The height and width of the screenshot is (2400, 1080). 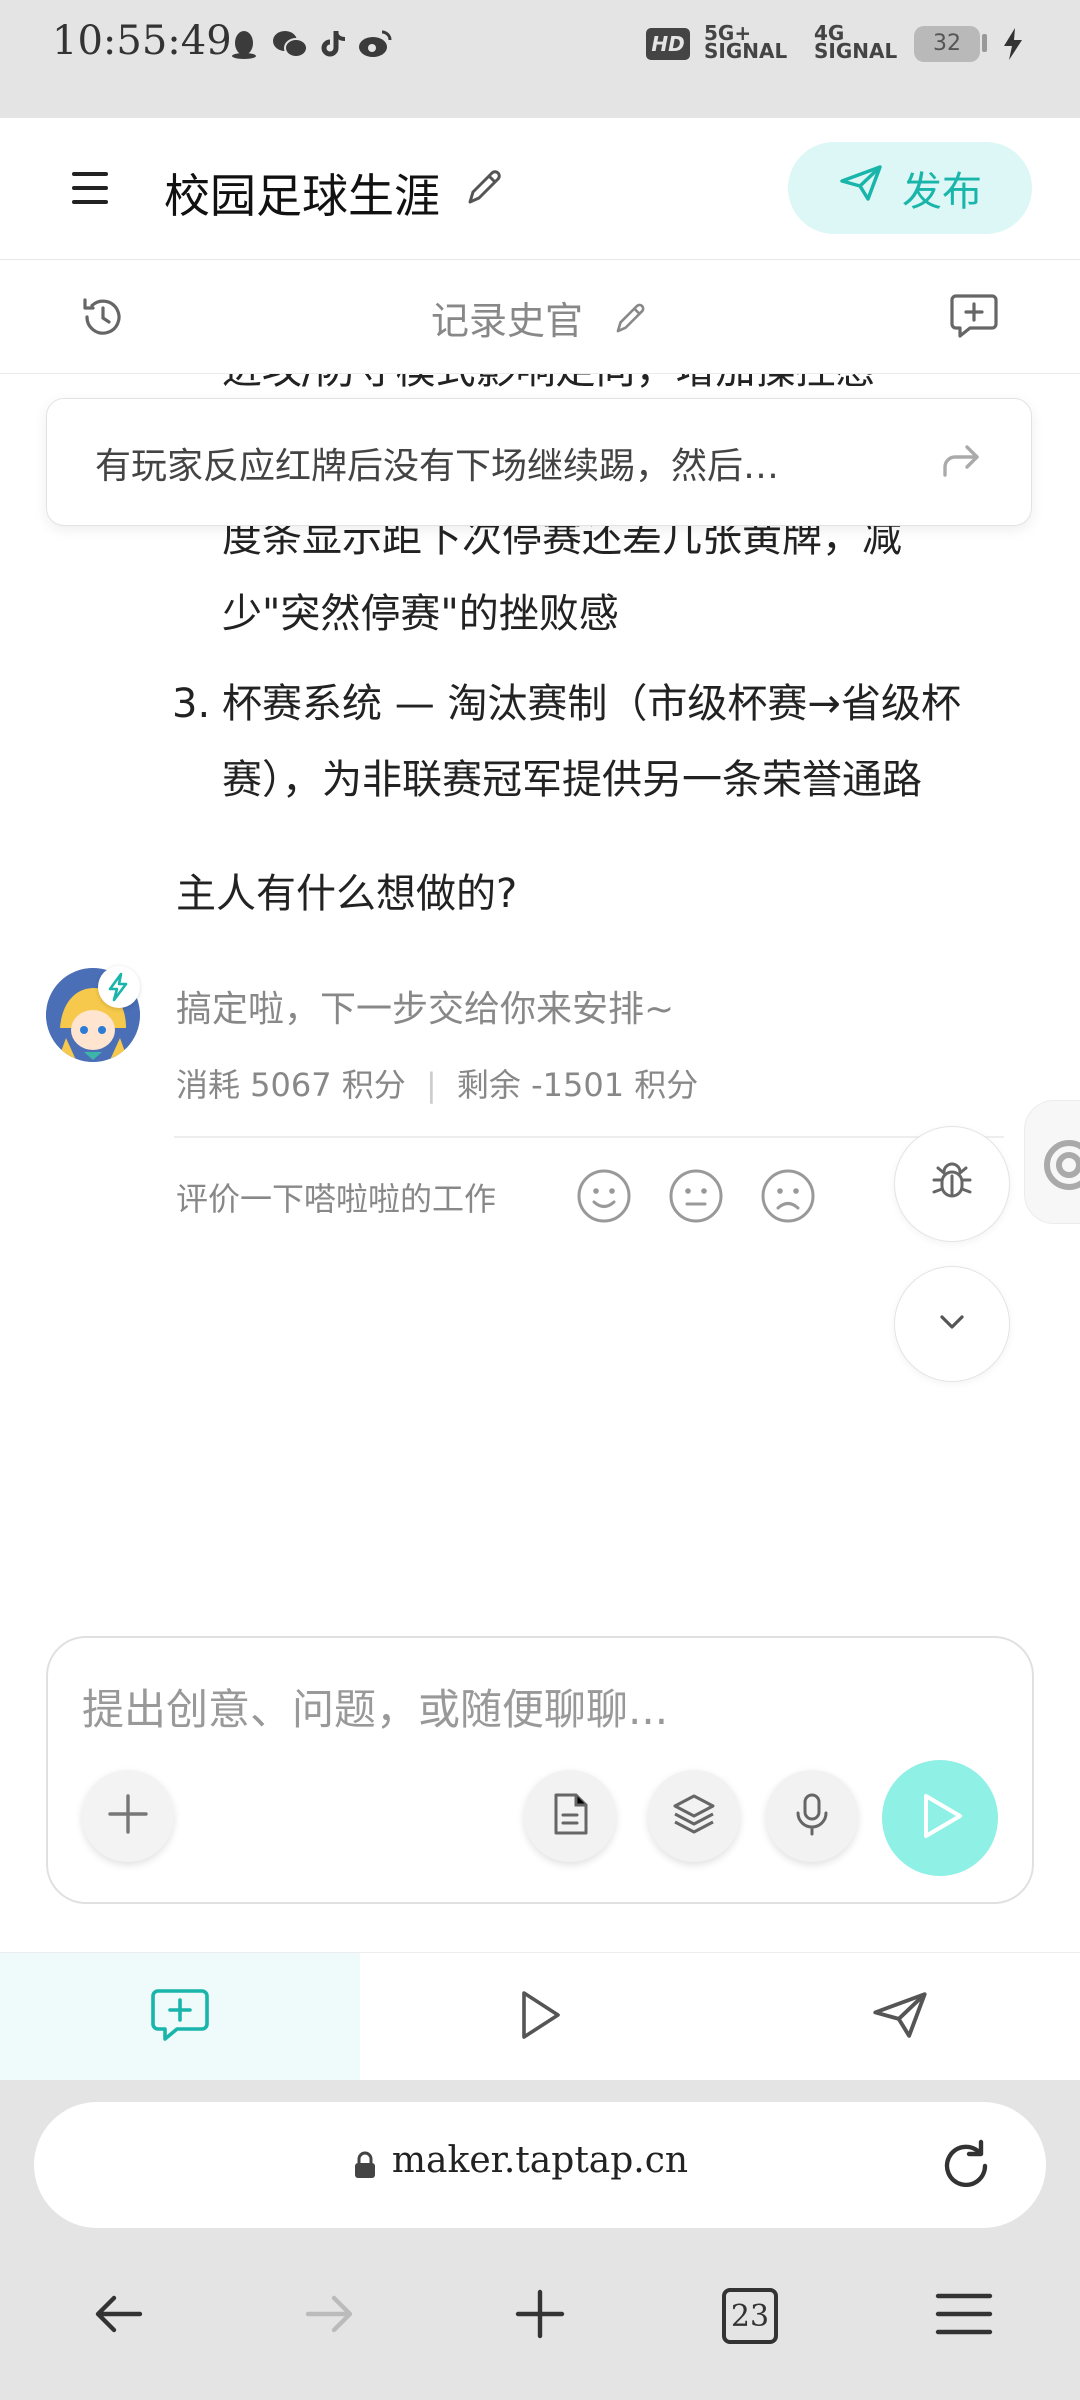 I want to click on status-message: 搞定啦，下一步交给你来安排~, so click(x=425, y=1009).